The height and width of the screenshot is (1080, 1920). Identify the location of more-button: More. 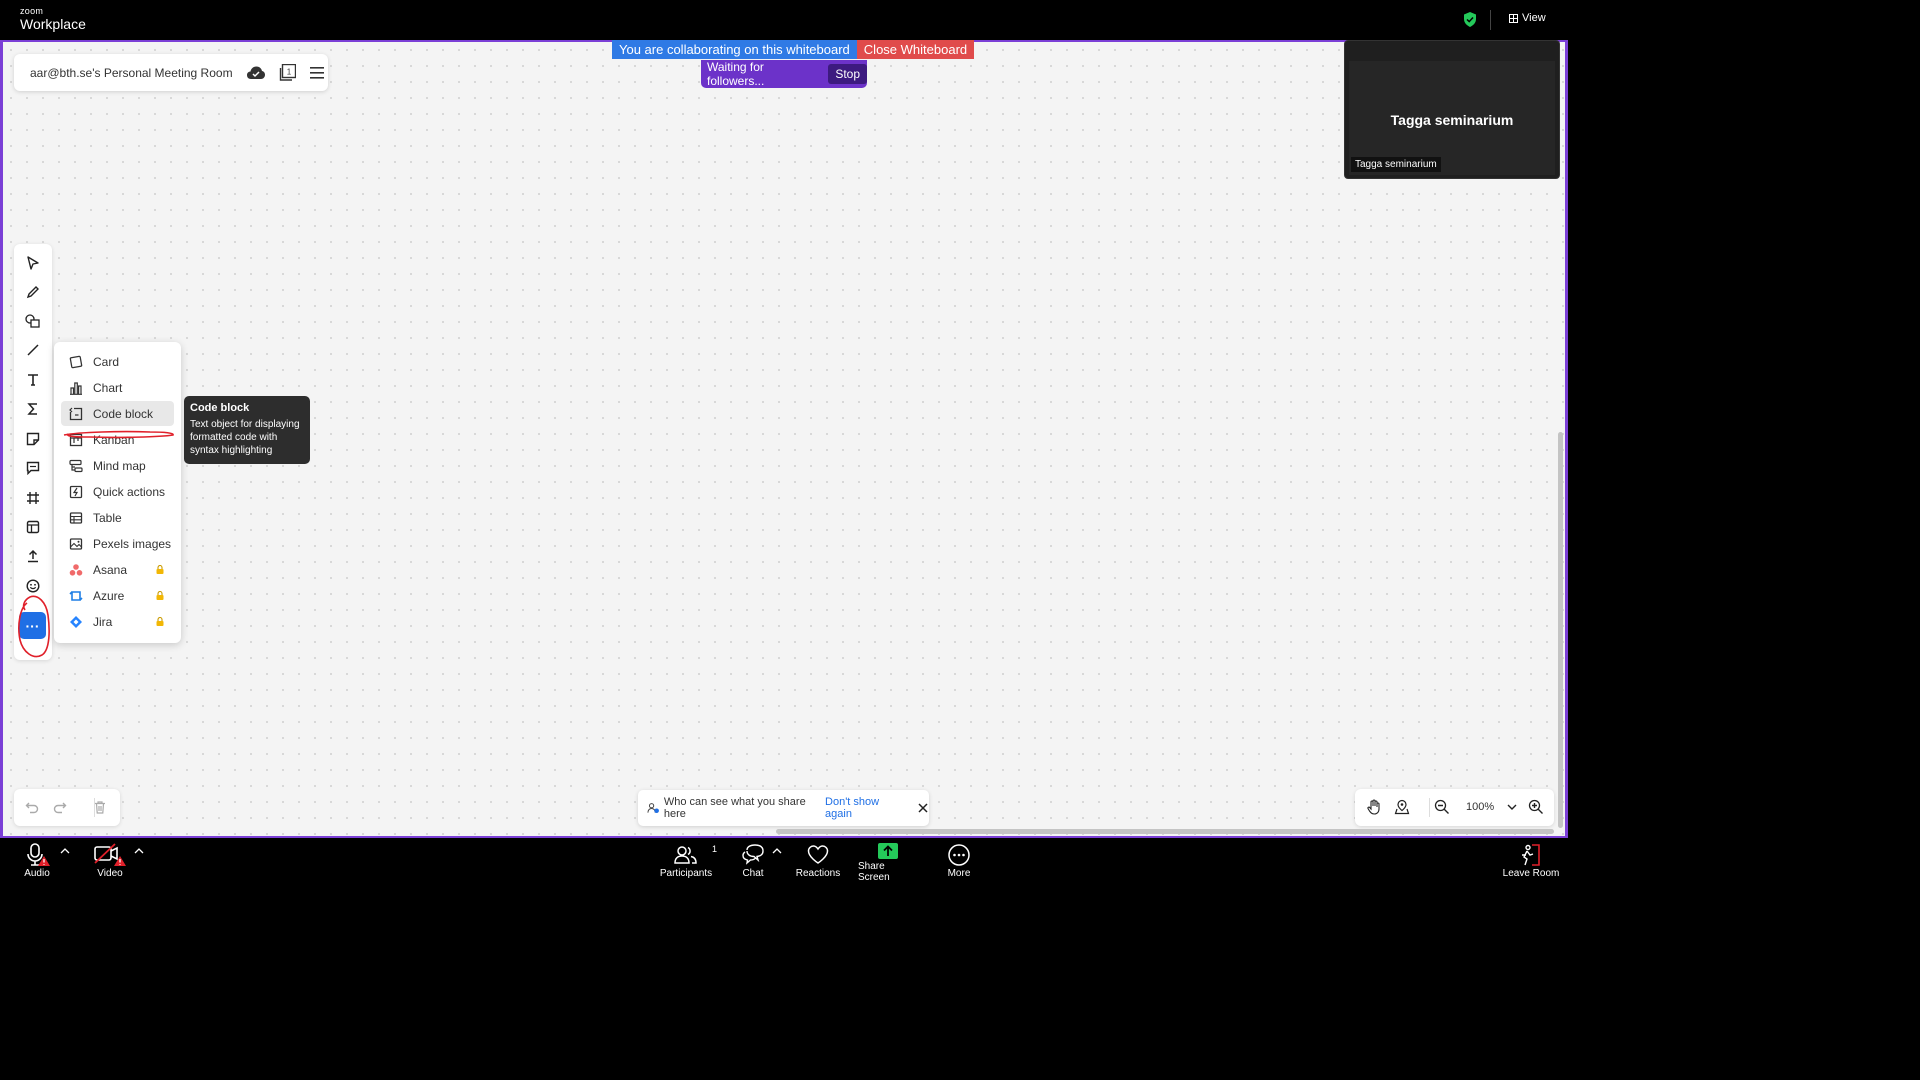
(959, 860).